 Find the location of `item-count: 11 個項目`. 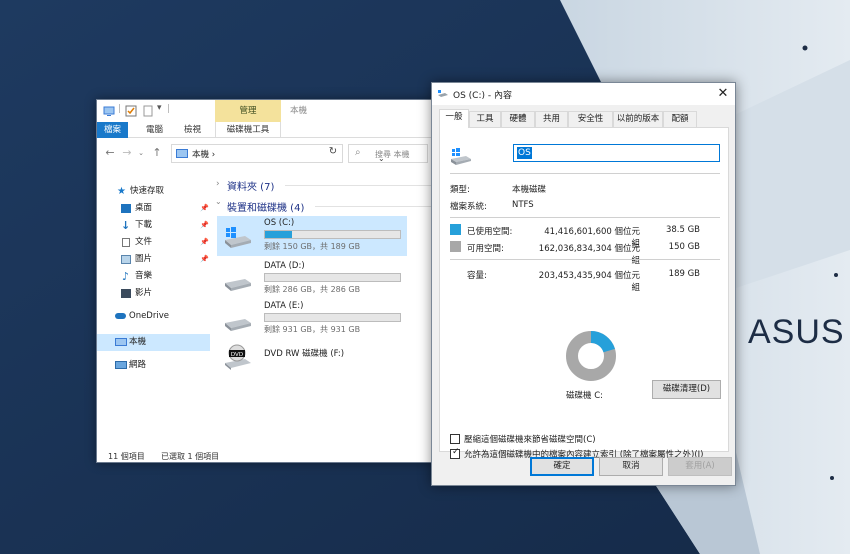

item-count: 11 個項目 is located at coordinates (126, 456).